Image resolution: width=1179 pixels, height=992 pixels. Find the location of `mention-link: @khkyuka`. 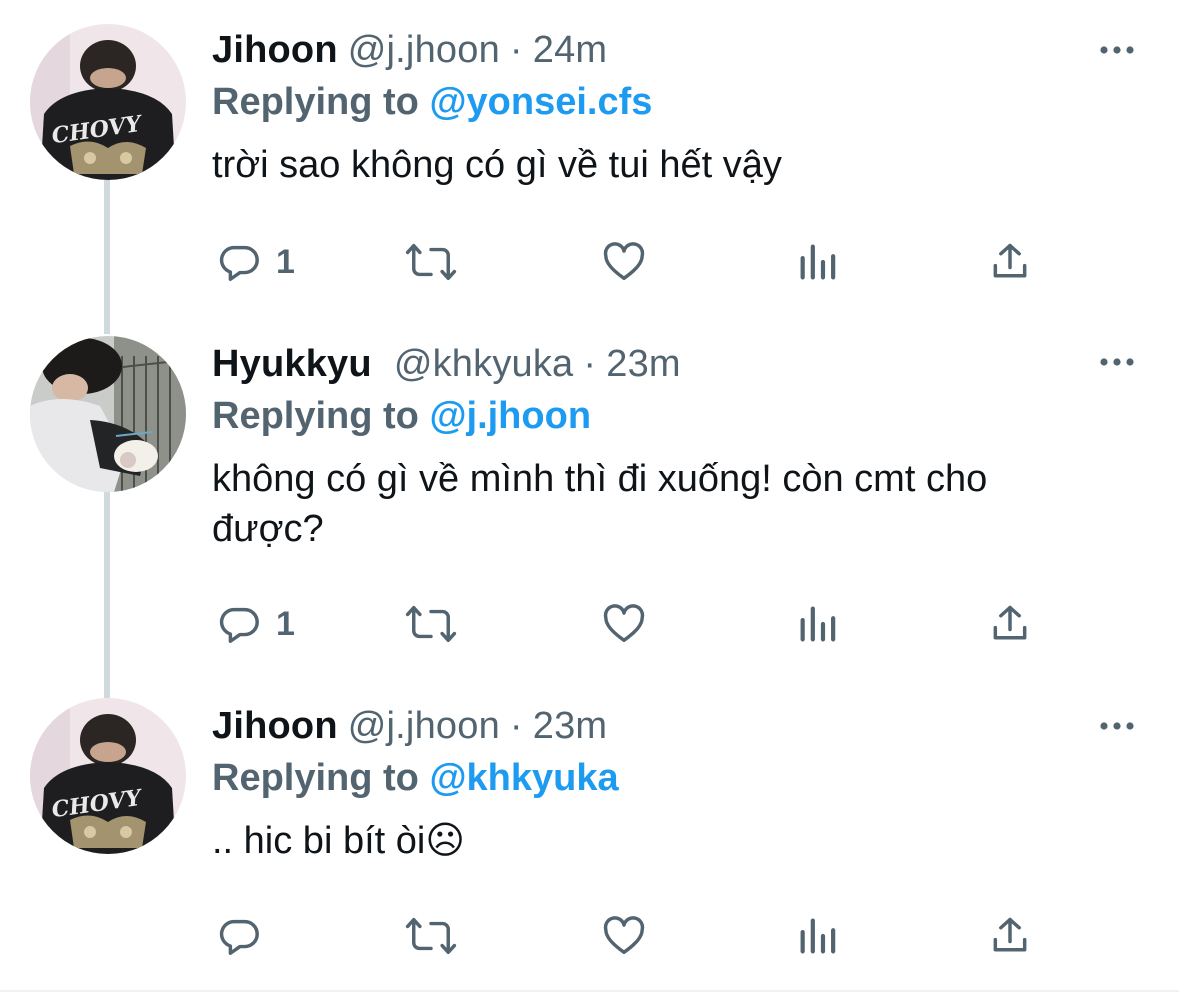

mention-link: @khkyuka is located at coordinates (523, 778).